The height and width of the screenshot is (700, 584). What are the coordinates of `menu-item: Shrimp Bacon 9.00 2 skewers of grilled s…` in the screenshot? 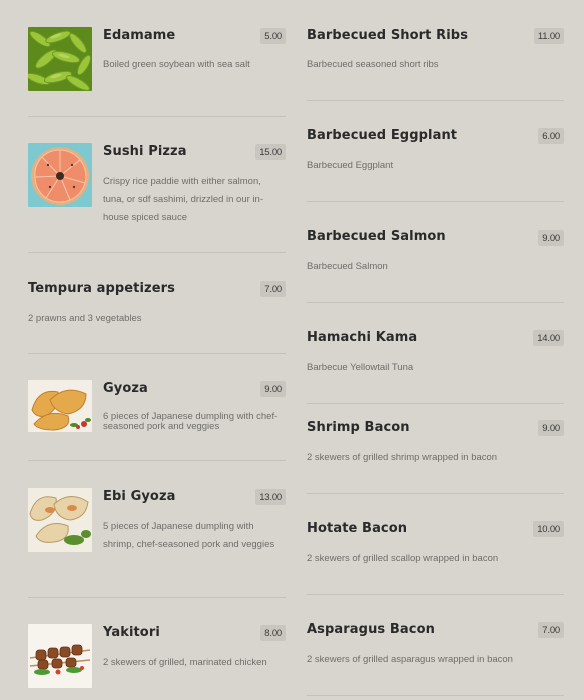 It's located at (435, 445).